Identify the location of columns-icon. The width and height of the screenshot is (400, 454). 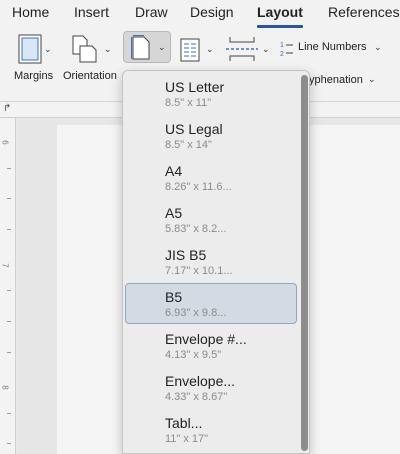
(190, 50).